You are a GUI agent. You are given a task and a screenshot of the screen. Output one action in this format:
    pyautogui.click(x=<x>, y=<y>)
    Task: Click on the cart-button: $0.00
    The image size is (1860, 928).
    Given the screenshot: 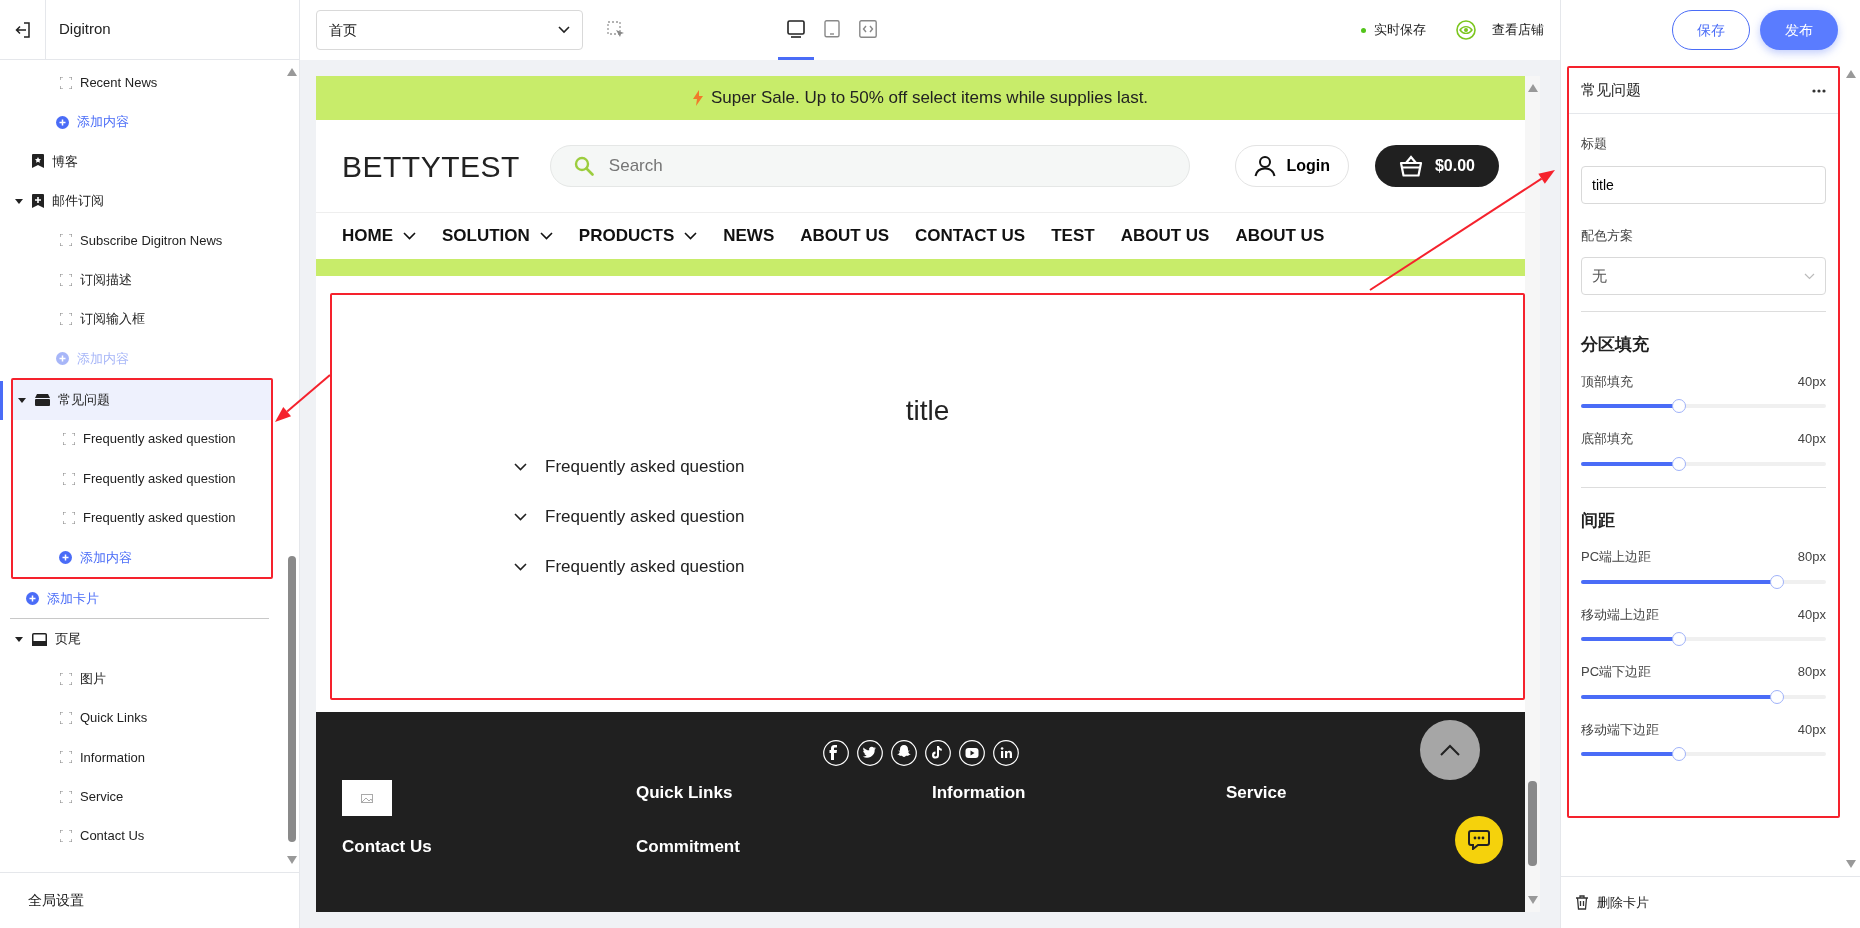 What is the action you would take?
    pyautogui.click(x=1436, y=166)
    